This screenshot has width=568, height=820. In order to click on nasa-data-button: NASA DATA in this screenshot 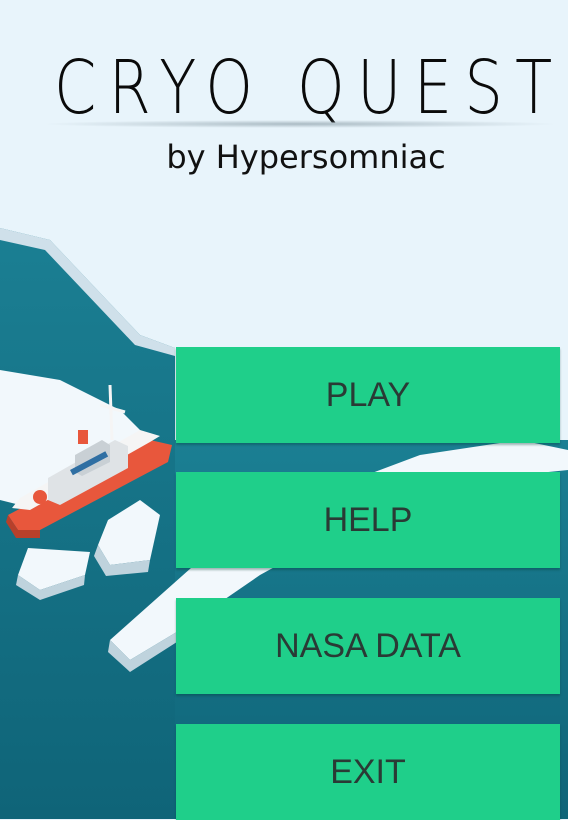, I will do `click(368, 646)`.